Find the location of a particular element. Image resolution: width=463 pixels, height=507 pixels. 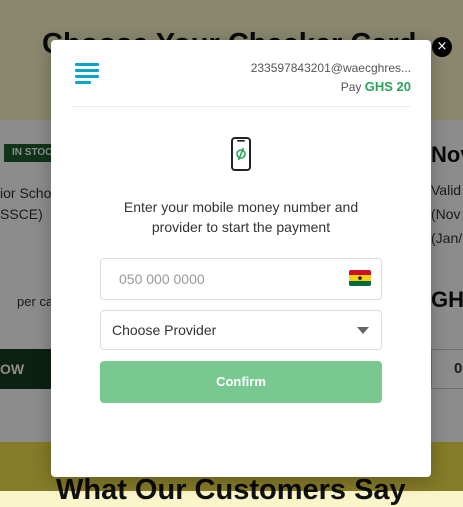

phone-number-field is located at coordinates (241, 279).